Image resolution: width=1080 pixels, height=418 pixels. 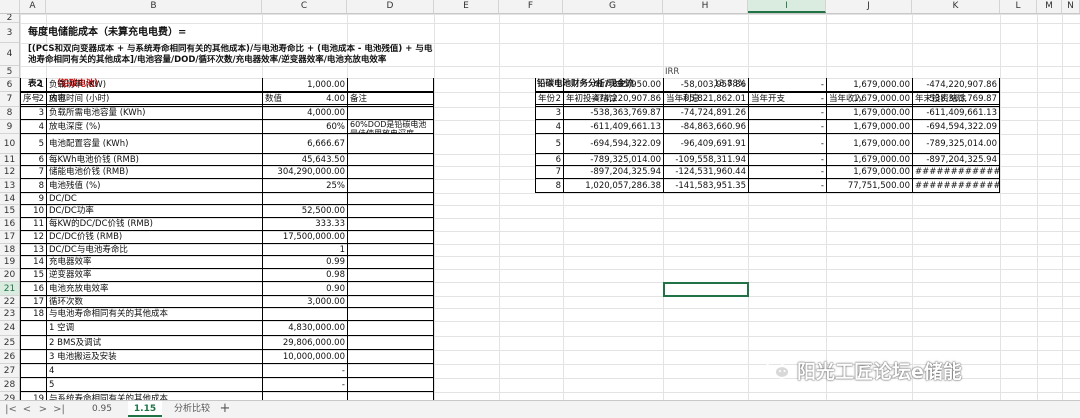 I want to click on table-row-no: 8, so click(x=33, y=186).